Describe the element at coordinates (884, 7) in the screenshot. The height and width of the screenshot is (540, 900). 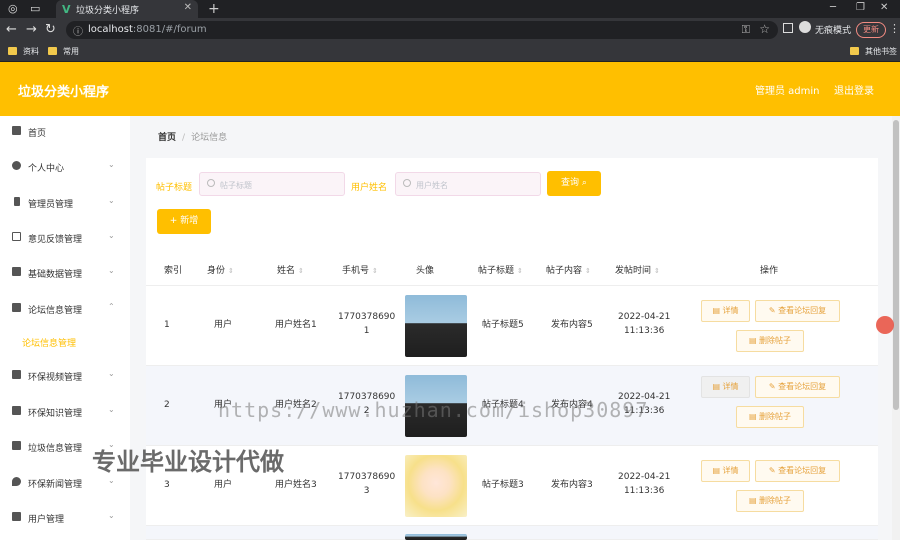
I see `close-window-icon: ✕` at that location.